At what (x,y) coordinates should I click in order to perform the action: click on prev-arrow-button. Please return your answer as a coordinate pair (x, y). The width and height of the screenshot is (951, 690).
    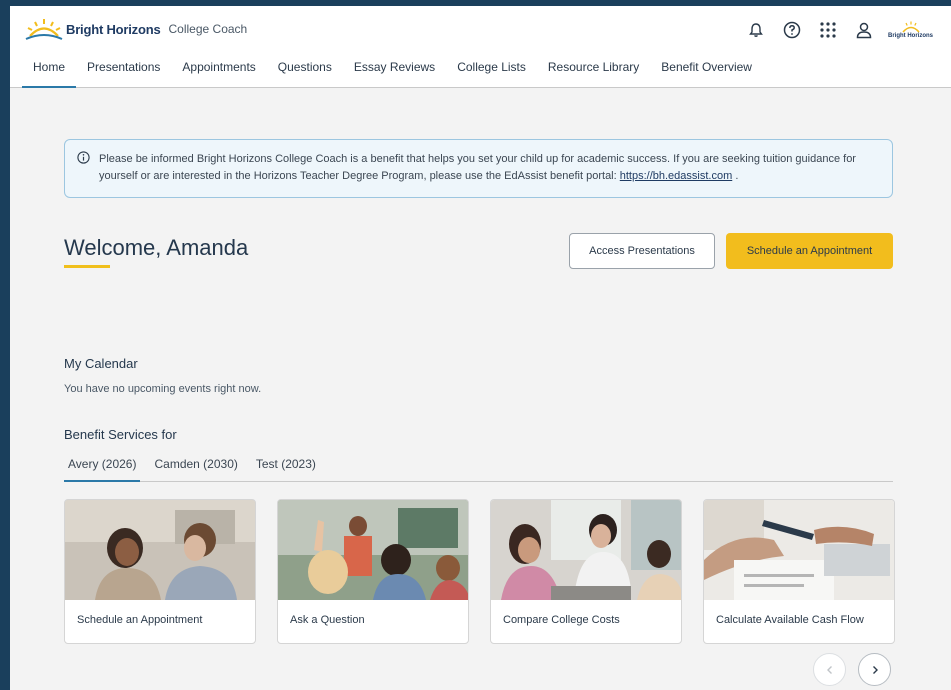
    Looking at the image, I should click on (829, 669).